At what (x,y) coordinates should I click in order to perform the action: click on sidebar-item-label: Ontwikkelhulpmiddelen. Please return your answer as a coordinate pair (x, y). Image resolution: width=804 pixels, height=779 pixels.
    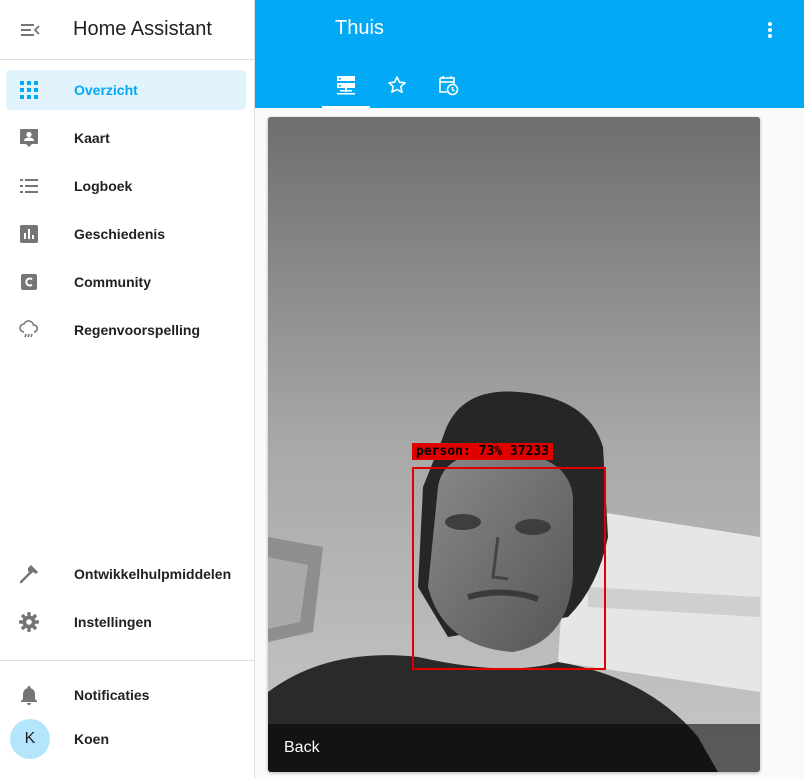
    Looking at the image, I should click on (153, 574).